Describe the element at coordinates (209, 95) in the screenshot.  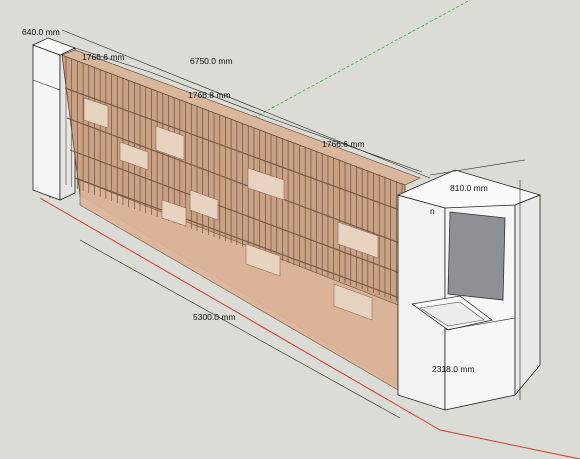
I see `dimension-module-2: 1766.8 mm` at that location.